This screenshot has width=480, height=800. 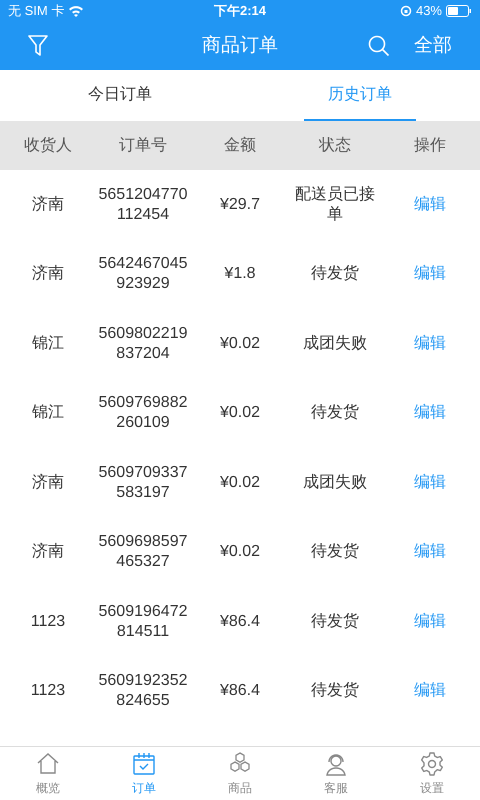 I want to click on battery-icon, so click(x=459, y=11).